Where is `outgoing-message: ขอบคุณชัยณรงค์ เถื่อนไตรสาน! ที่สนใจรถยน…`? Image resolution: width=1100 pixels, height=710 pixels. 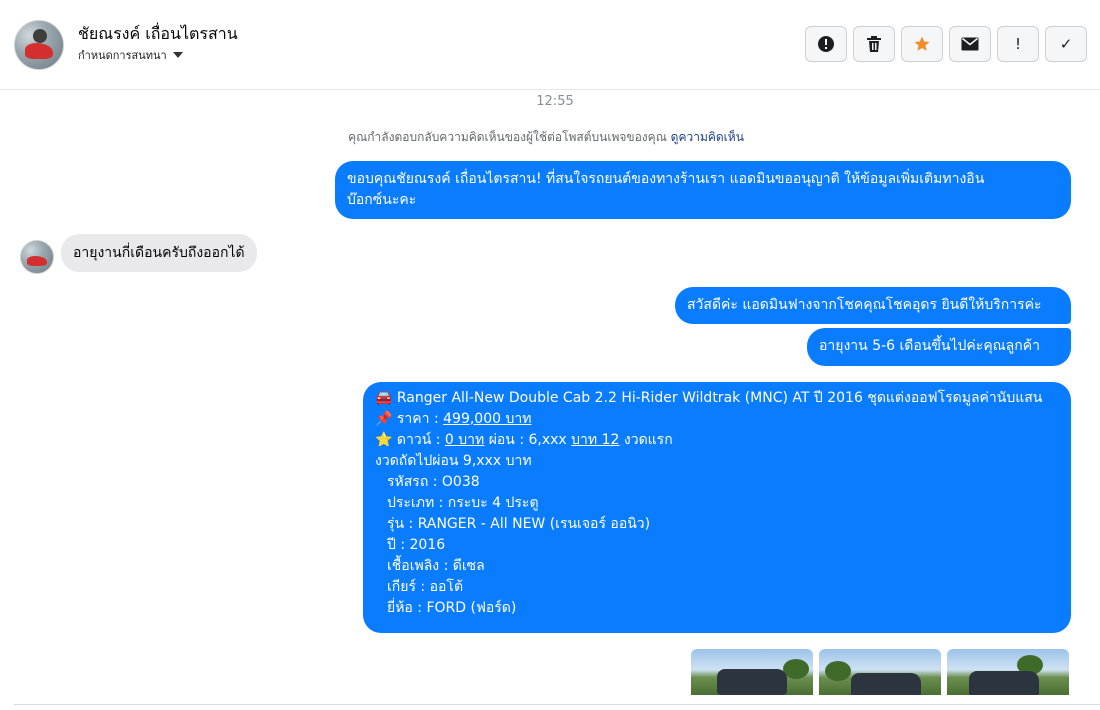 outgoing-message: ขอบคุณชัยณรงค์ เถื่อนไตรสาน! ที่สนใจรถยน… is located at coordinates (703, 190).